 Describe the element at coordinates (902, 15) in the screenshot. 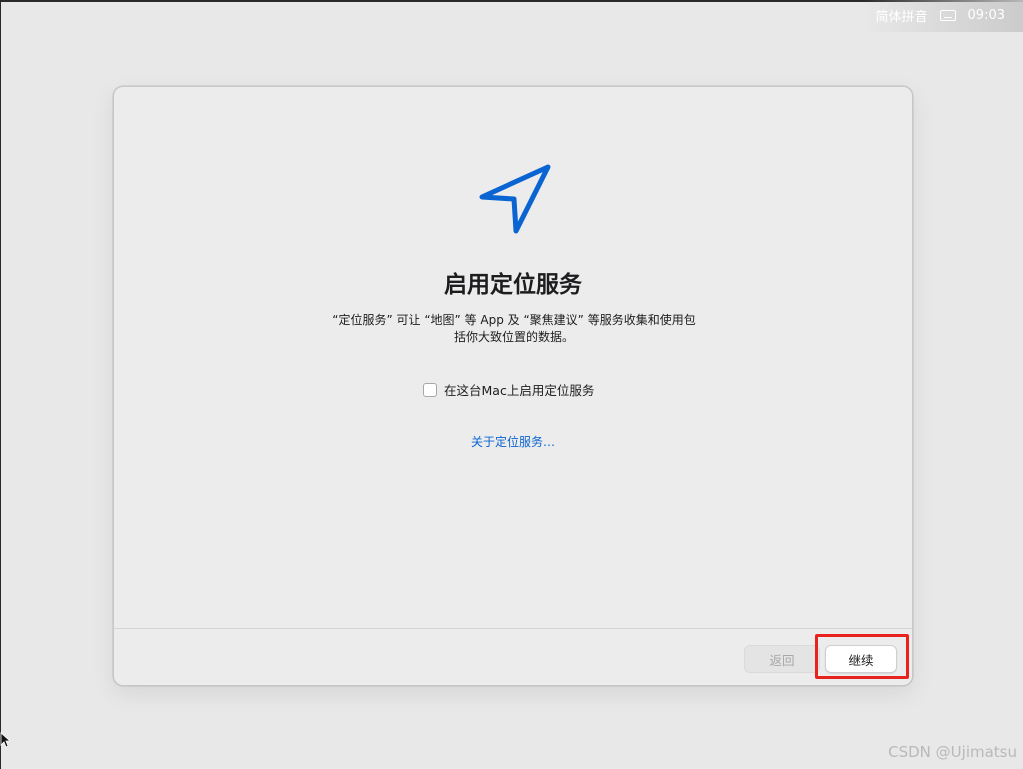

I see `input-method-indicator: 简体拼音` at that location.